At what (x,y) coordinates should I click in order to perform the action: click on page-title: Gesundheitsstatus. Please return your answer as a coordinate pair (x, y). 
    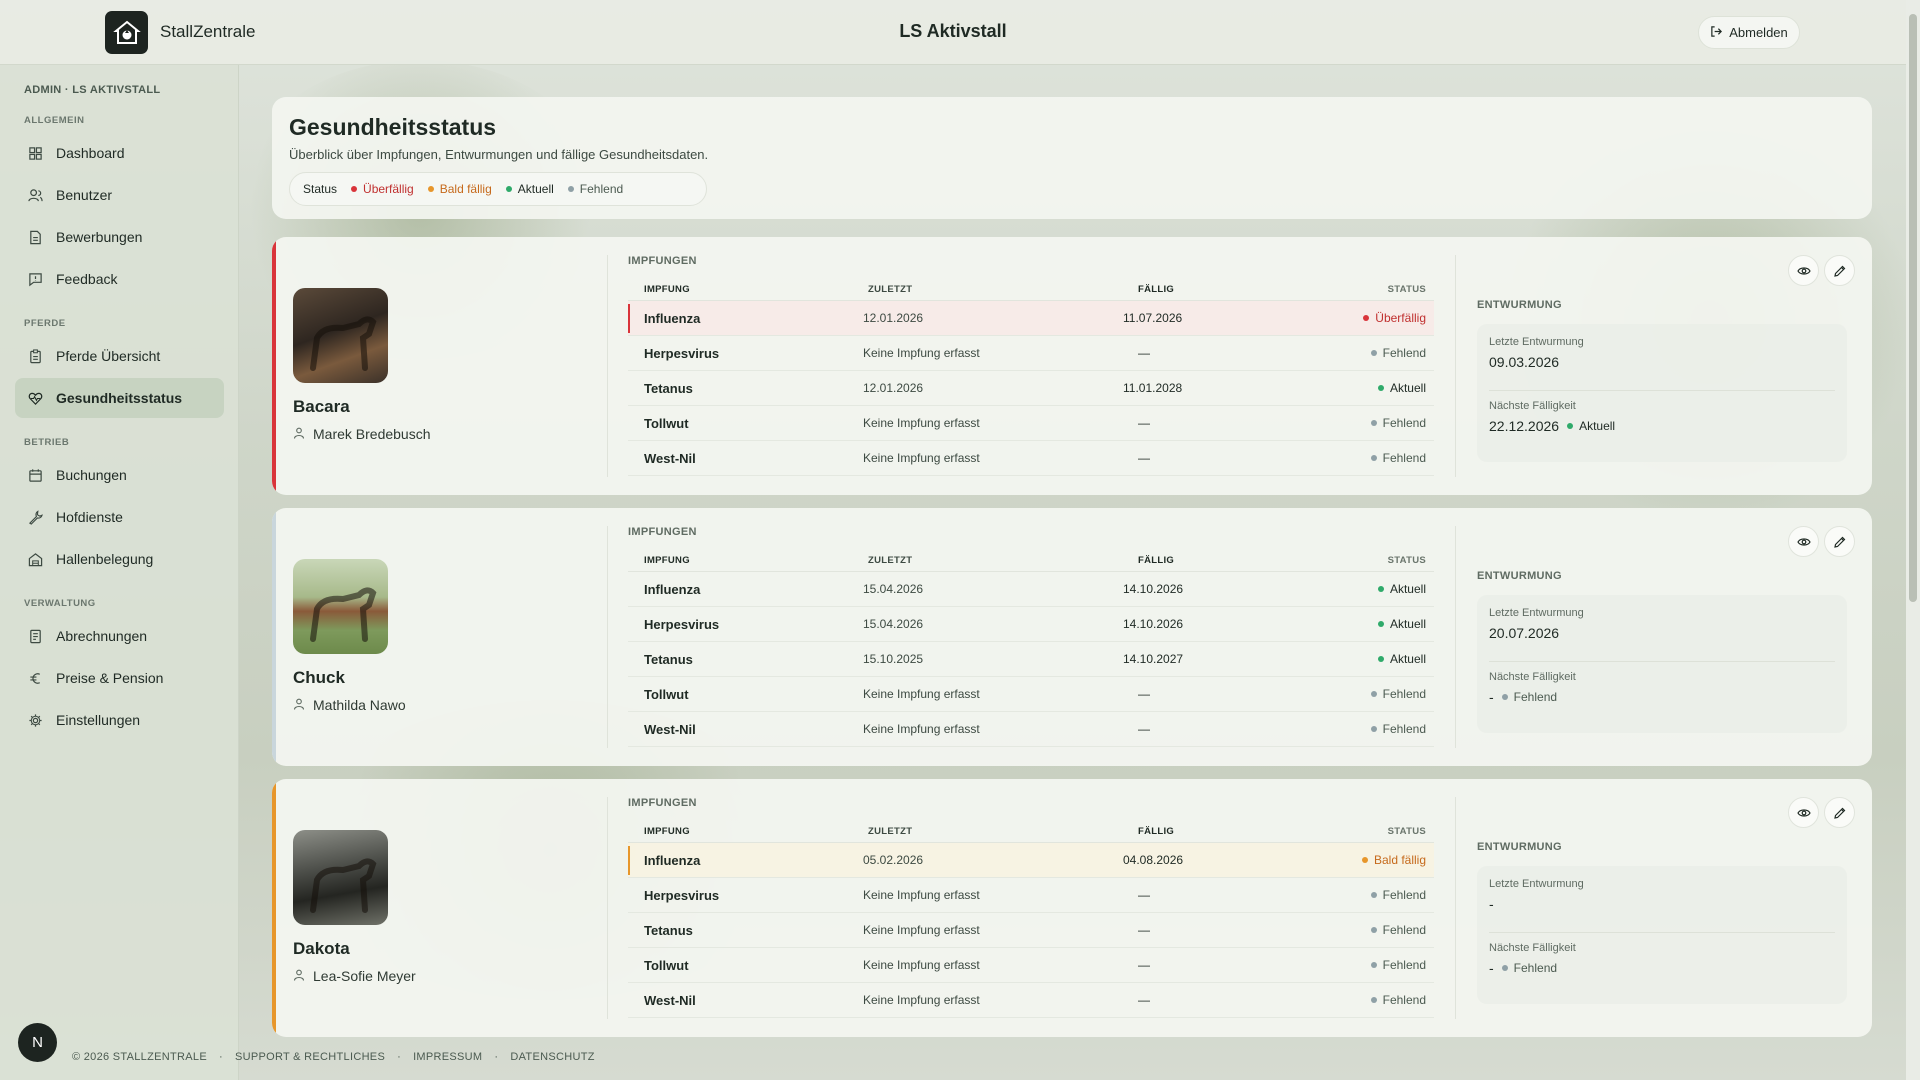
    Looking at the image, I should click on (393, 127).